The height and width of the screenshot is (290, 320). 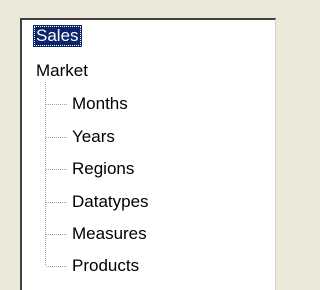 What do you see at coordinates (57, 36) in the screenshot?
I see `tree-node-sales: Sales` at bounding box center [57, 36].